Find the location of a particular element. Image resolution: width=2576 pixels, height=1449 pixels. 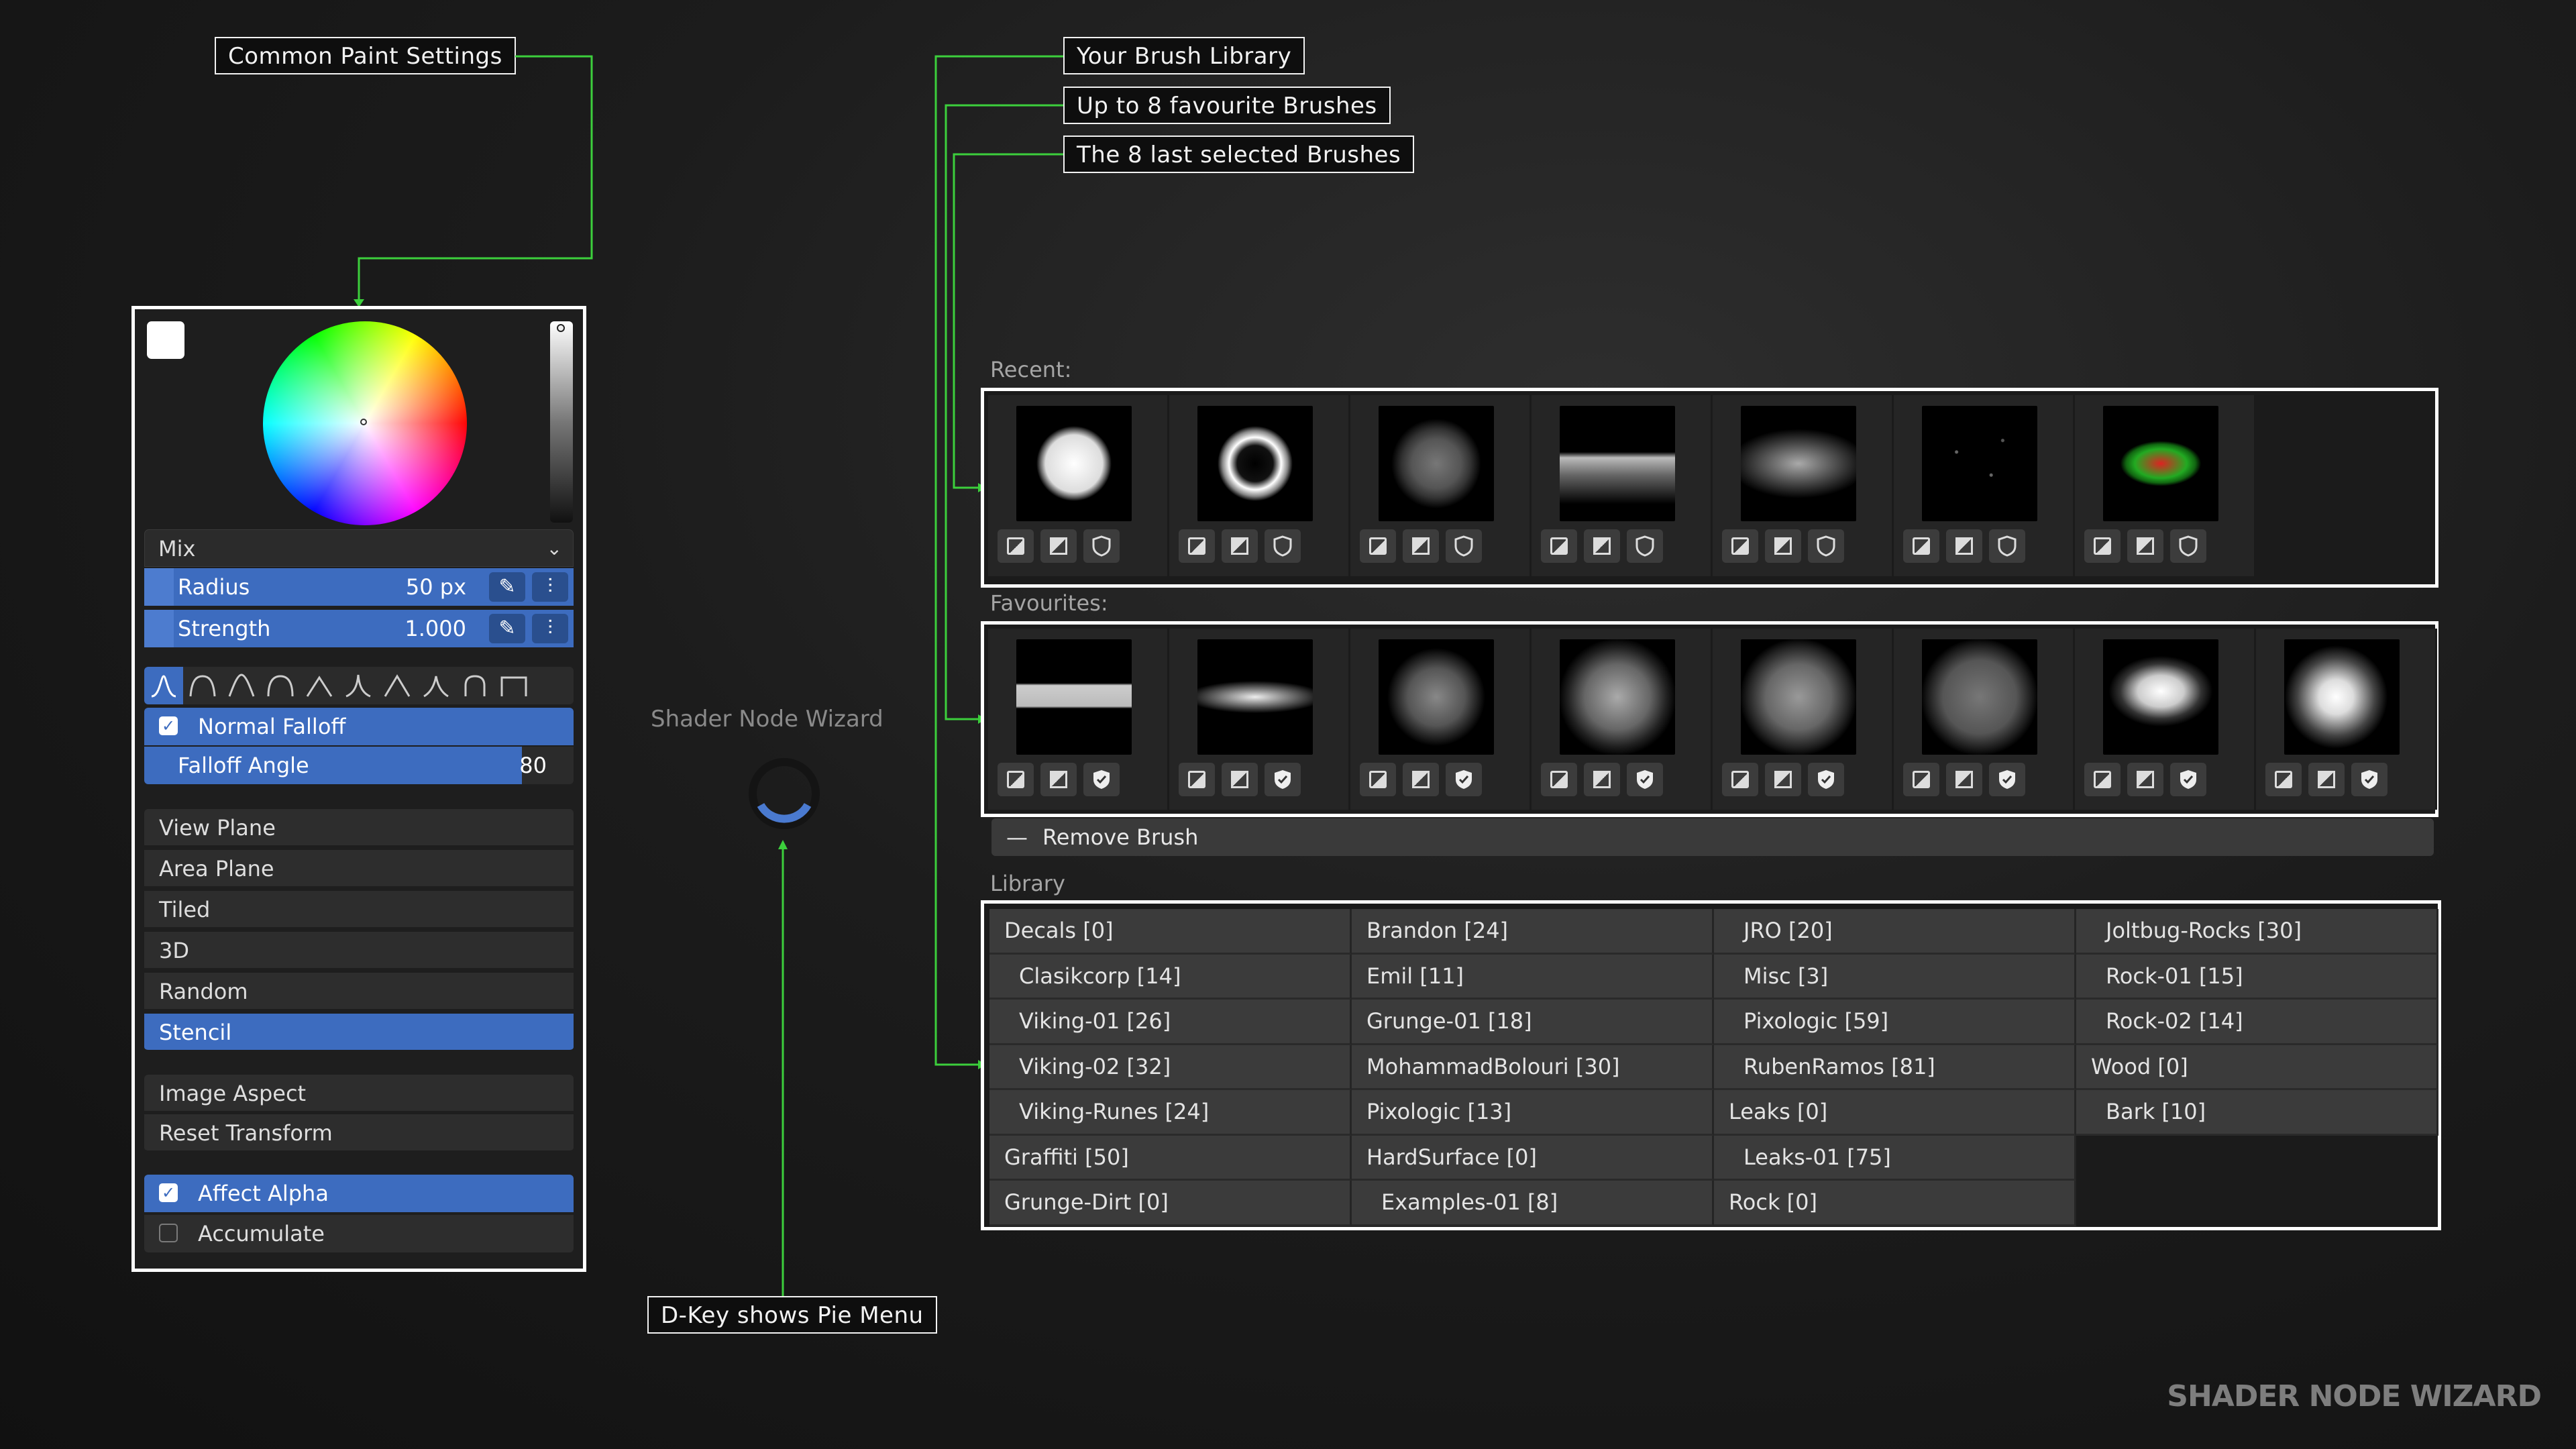

remove-brush-button: — Remove Brush is located at coordinates (1712, 837).